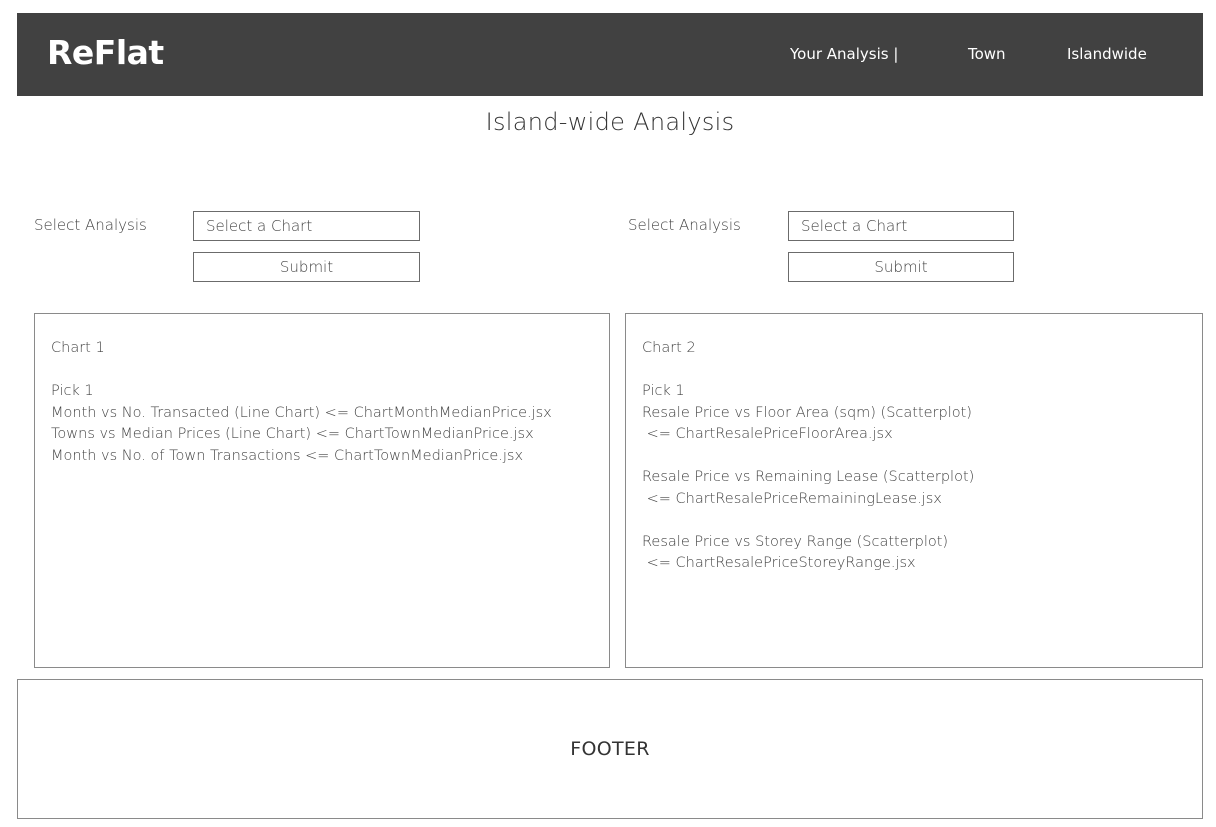 This screenshot has height=827, width=1216. What do you see at coordinates (306, 226) in the screenshot?
I see `chart-select-left: Select a Chart` at bounding box center [306, 226].